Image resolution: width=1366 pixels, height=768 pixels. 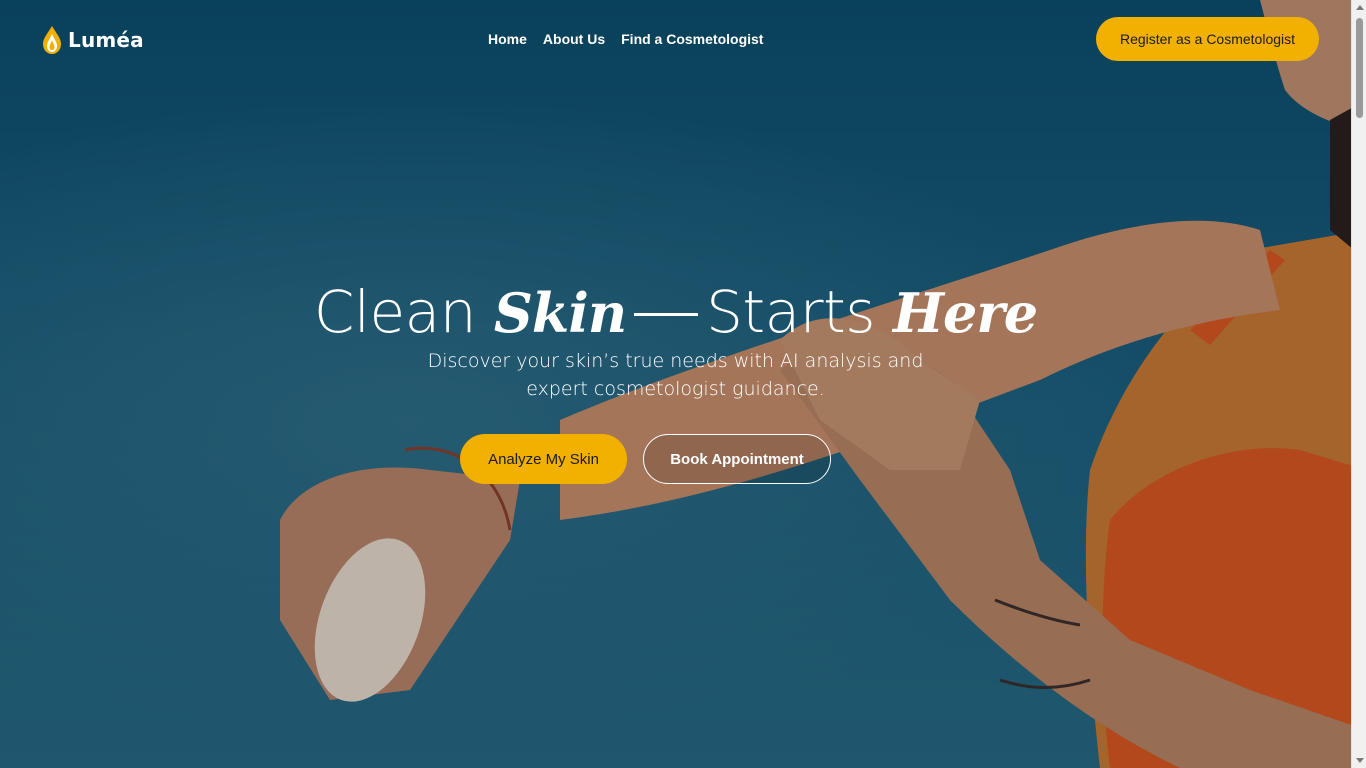 I want to click on scroll-down-arrow-icon, so click(x=1360, y=760).